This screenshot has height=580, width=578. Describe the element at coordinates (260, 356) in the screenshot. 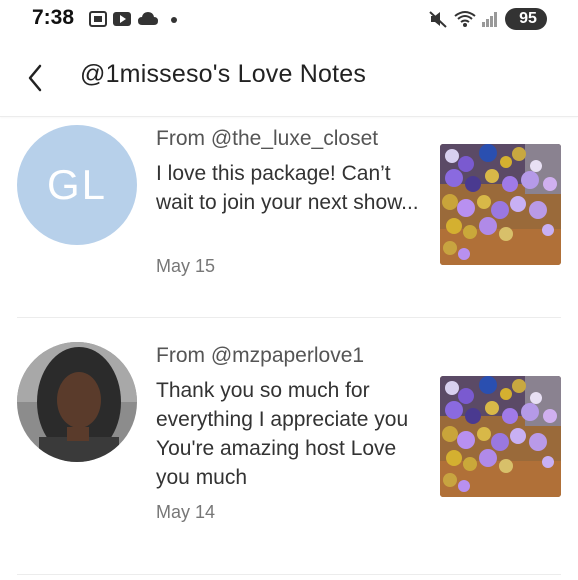

I see `sender-name: From @mzpaperlove1` at that location.